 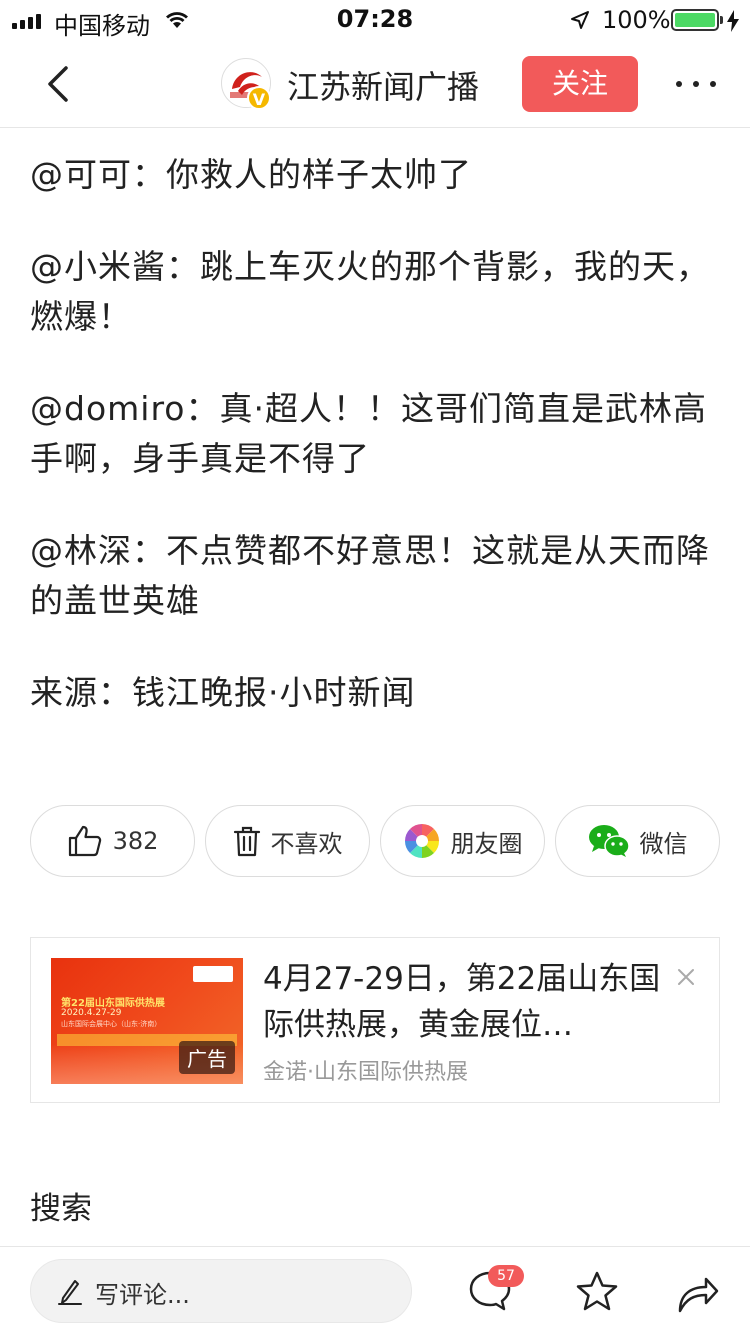 What do you see at coordinates (213, 974) in the screenshot?
I see `ad-logo` at bounding box center [213, 974].